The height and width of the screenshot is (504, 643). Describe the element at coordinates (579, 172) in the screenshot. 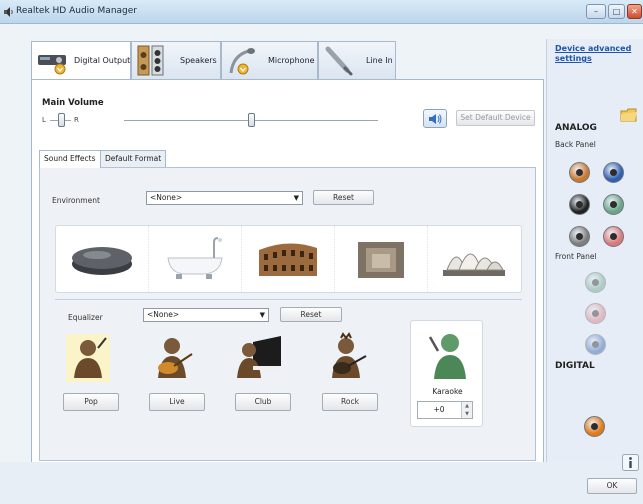

I see `back-jack-orange` at that location.